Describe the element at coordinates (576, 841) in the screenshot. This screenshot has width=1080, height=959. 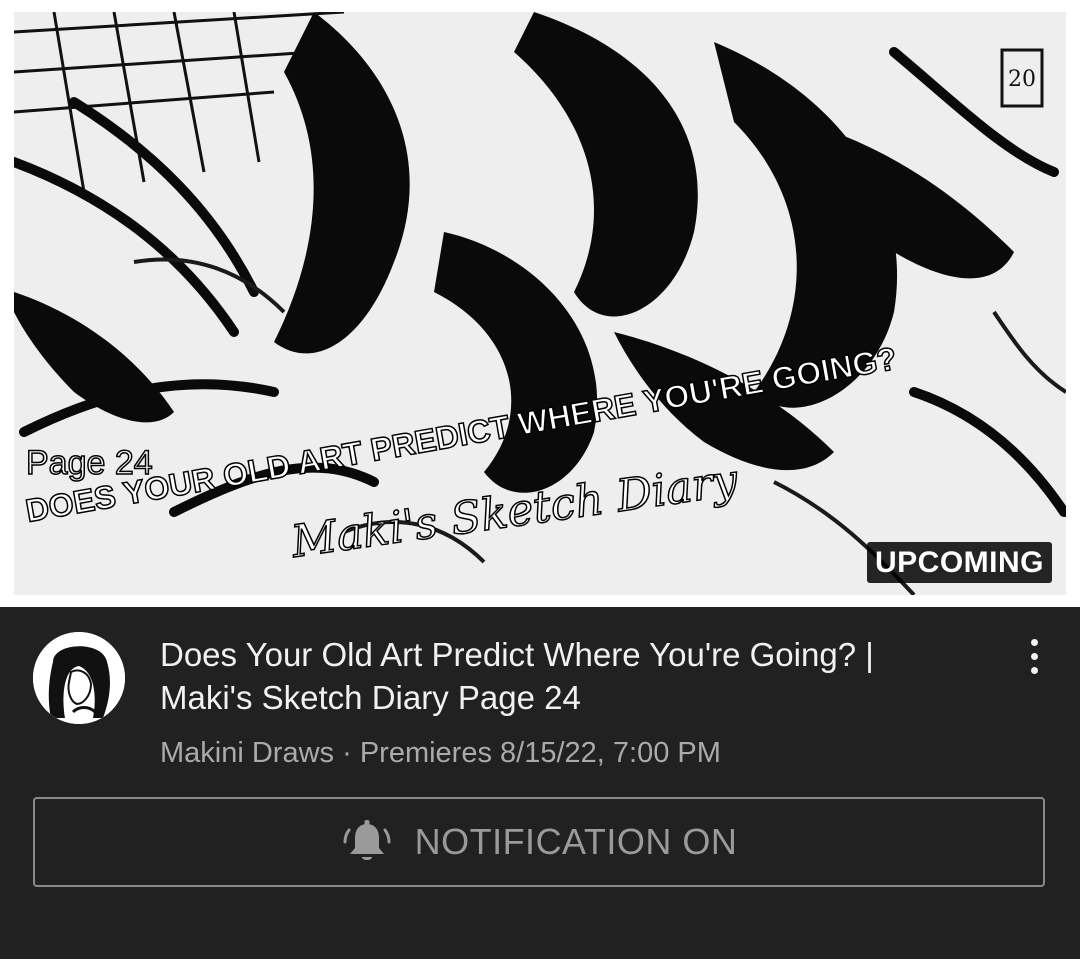
I see `notification-label: NOTIFICATION ON` at that location.